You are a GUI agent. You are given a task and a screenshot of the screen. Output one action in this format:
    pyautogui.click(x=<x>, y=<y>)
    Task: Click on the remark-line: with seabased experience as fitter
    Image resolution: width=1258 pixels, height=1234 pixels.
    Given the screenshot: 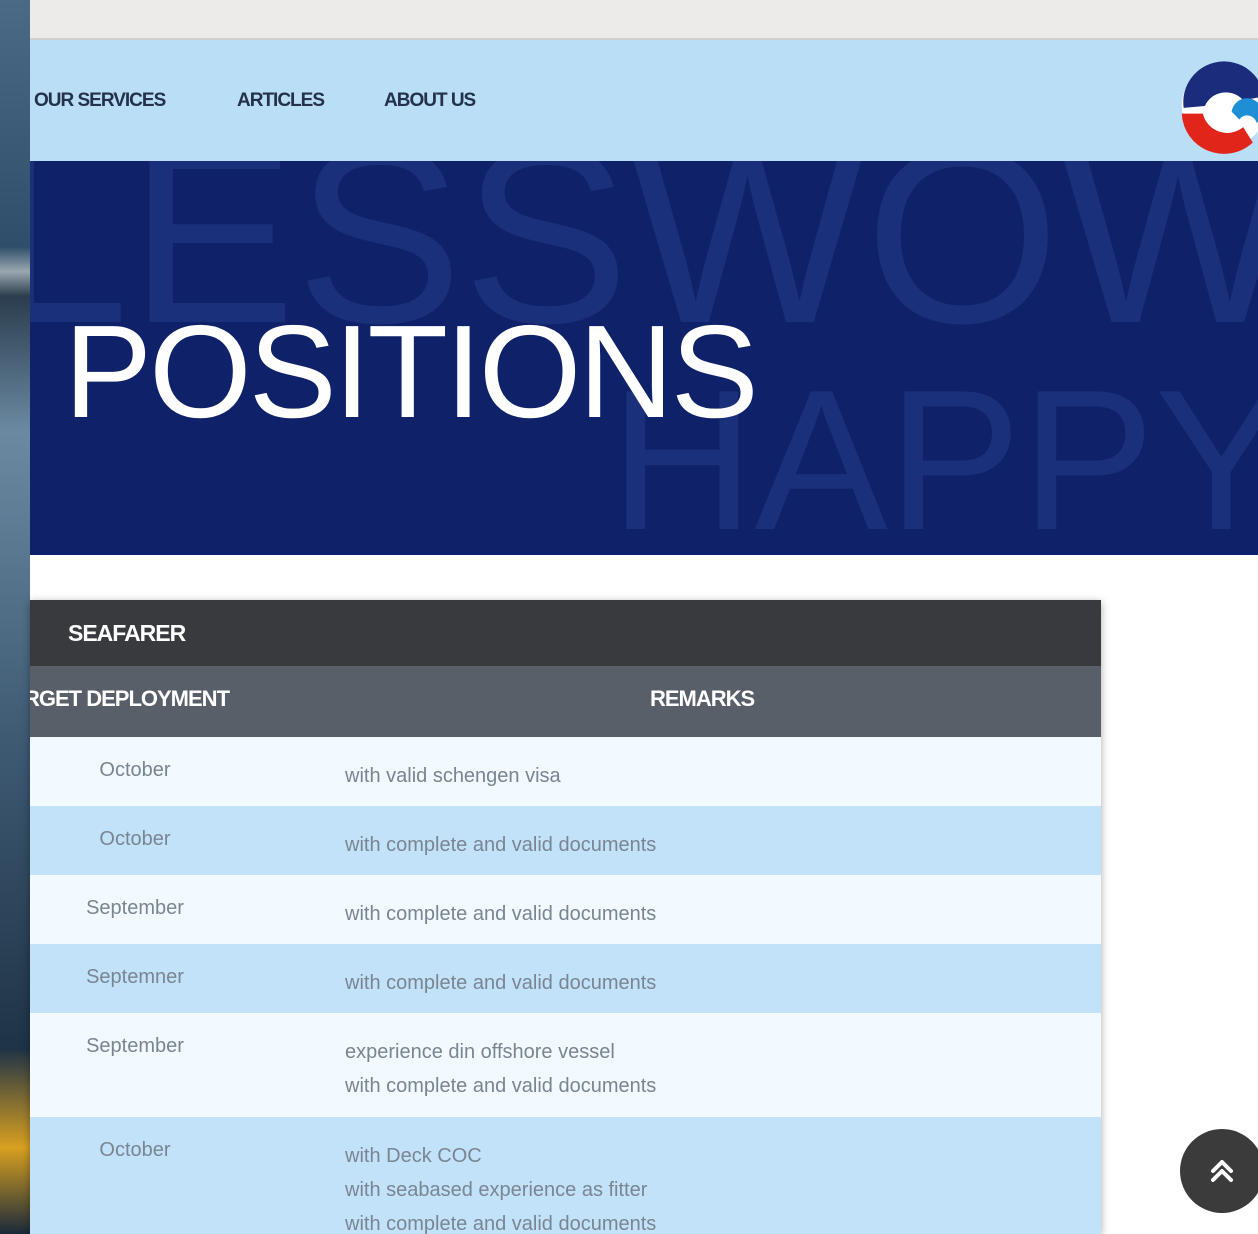 What is the action you would take?
    pyautogui.click(x=496, y=1190)
    